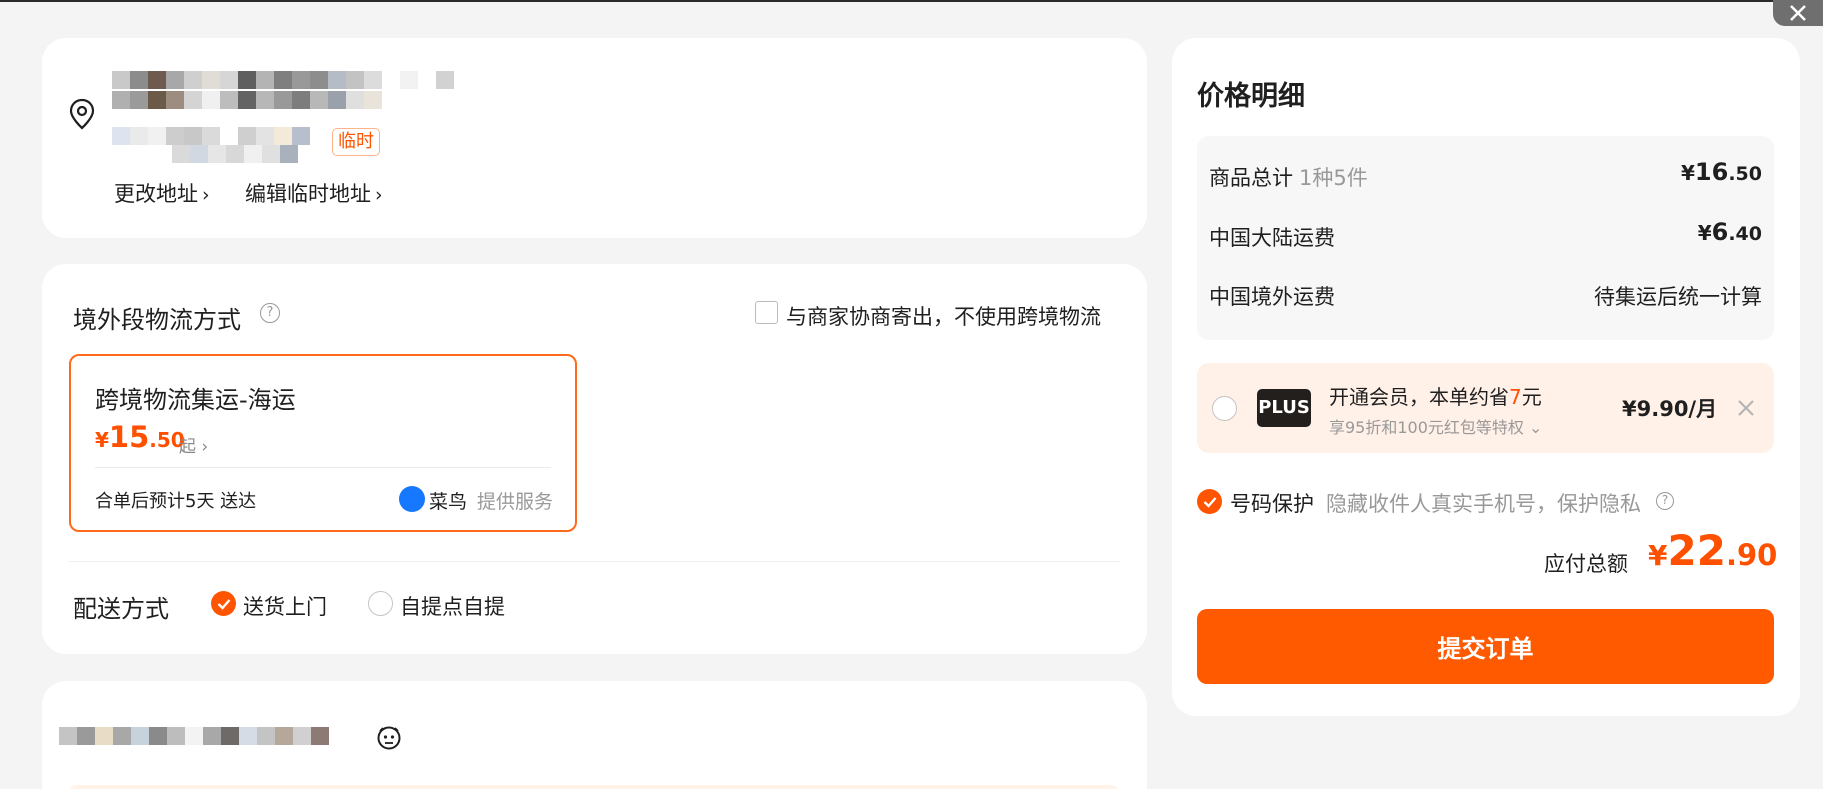 This screenshot has width=1823, height=789. I want to click on plus-title-prefix: 开通会员，本单约省, so click(1419, 397).